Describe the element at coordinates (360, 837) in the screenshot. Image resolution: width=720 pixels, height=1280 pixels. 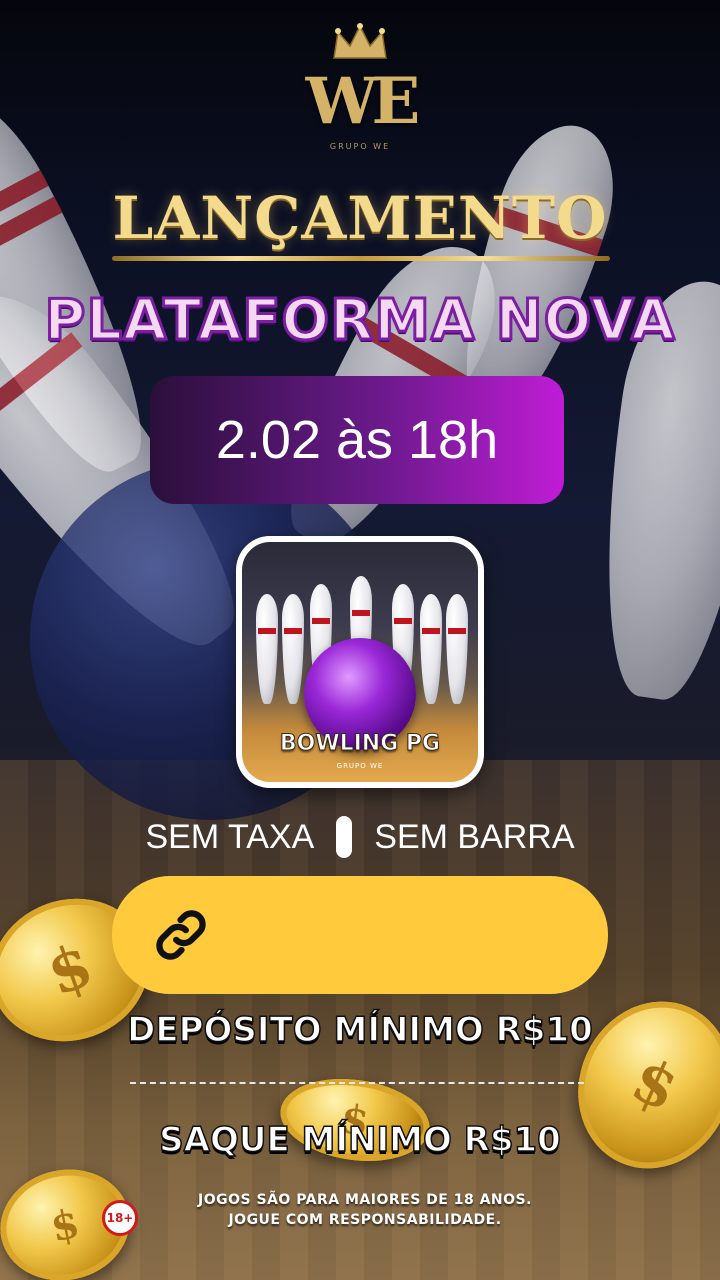
I see `features-row: SEM TAXA SEM BARRA` at that location.